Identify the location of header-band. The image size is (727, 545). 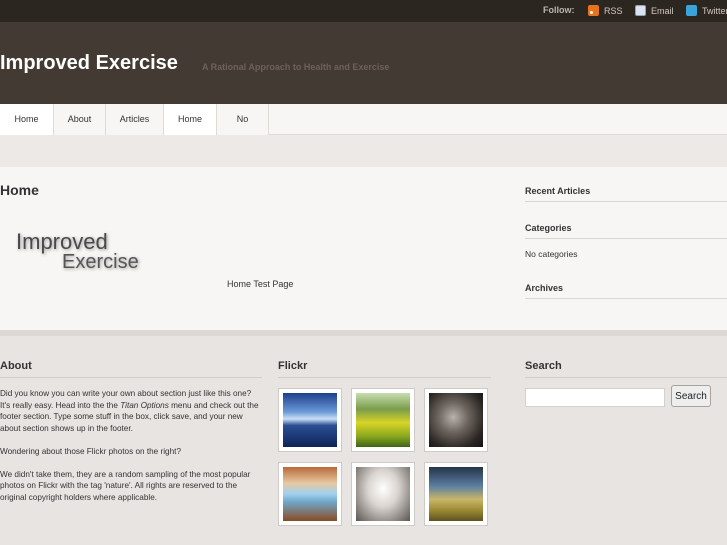
(363, 151).